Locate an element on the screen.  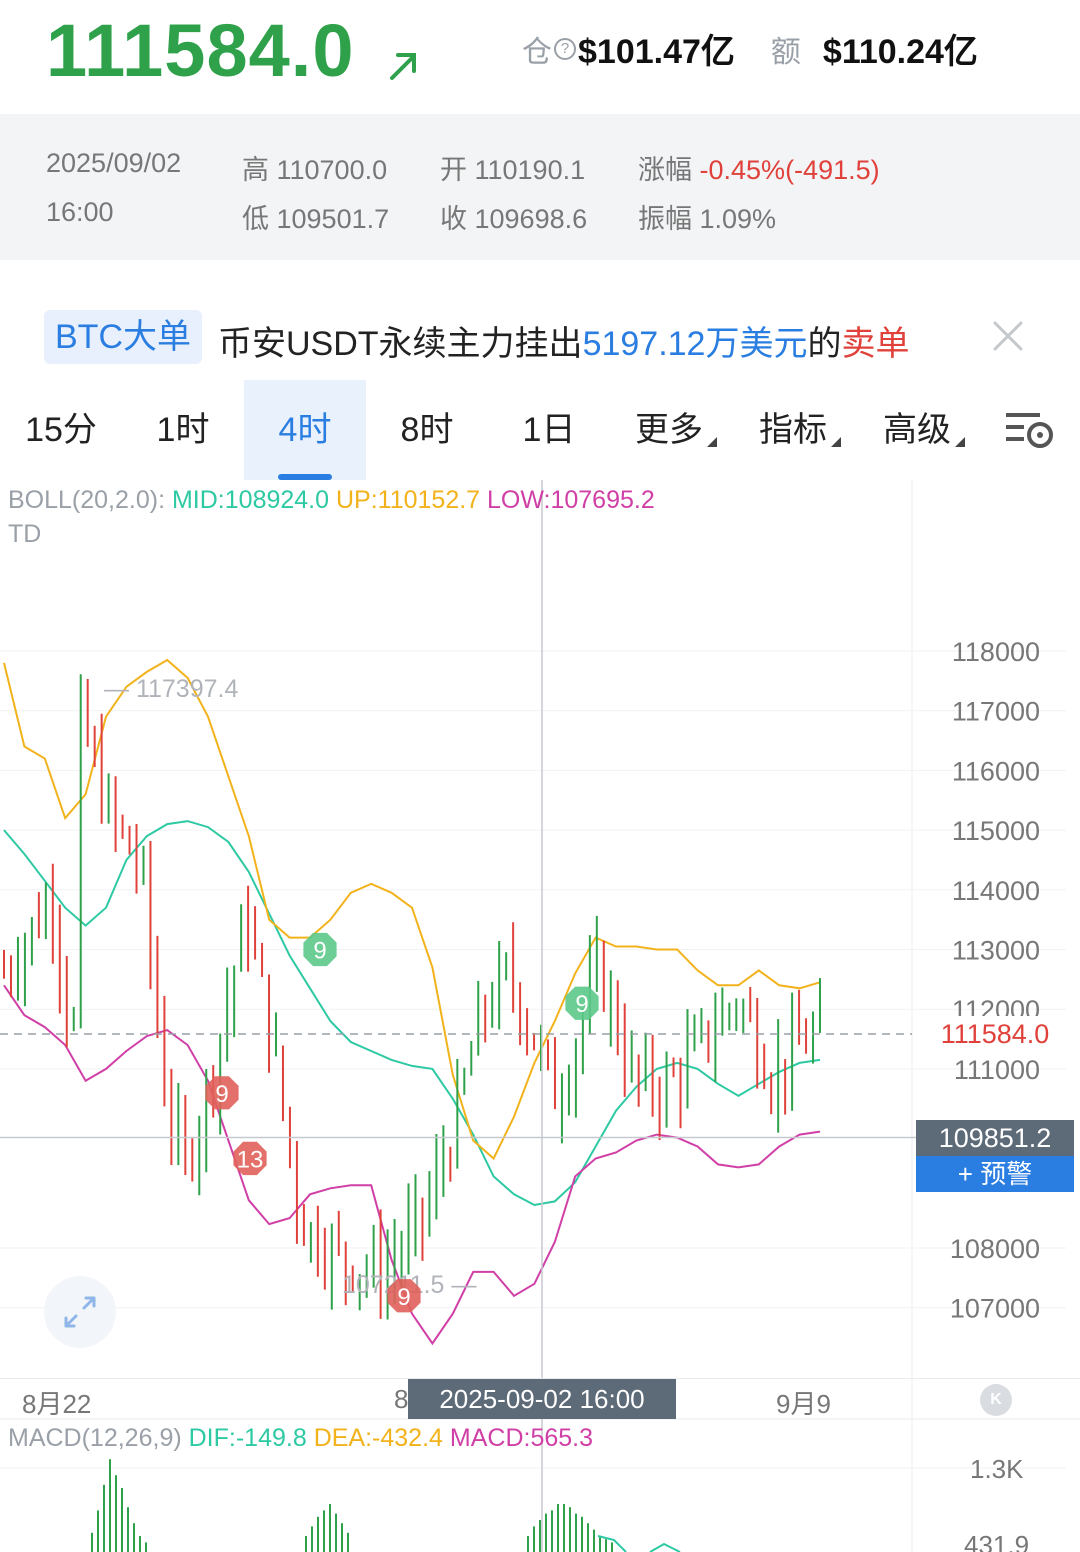
boll-low: LOW:107695.2 is located at coordinates (571, 500).